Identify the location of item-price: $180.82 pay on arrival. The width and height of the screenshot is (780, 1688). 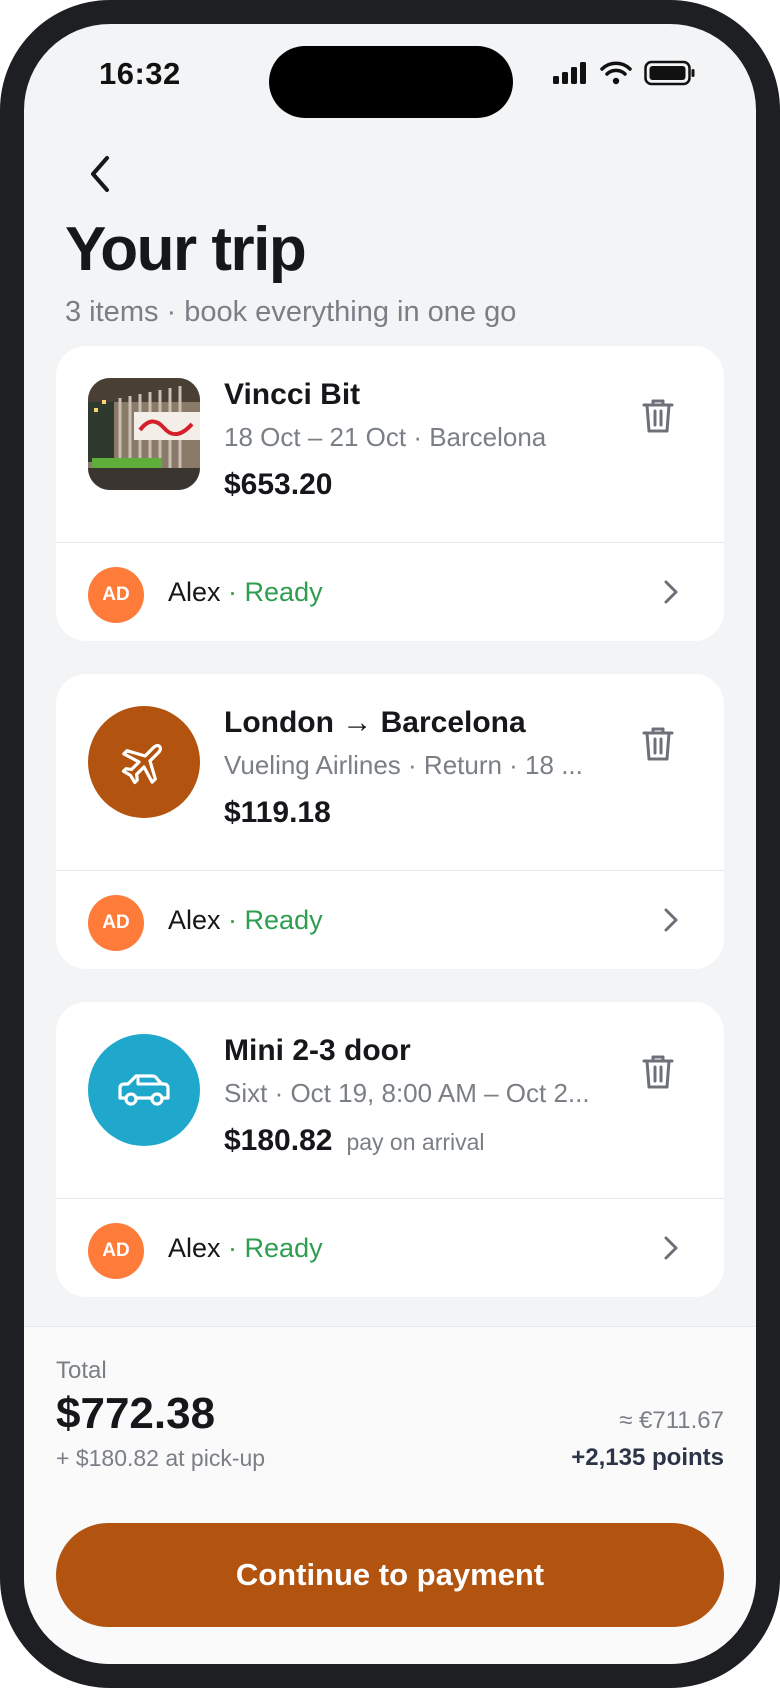
(354, 1141).